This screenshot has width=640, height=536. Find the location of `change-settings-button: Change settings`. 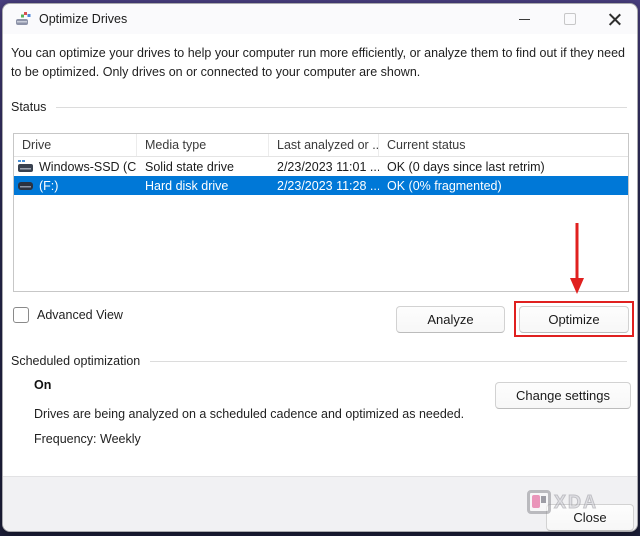

change-settings-button: Change settings is located at coordinates (563, 395).